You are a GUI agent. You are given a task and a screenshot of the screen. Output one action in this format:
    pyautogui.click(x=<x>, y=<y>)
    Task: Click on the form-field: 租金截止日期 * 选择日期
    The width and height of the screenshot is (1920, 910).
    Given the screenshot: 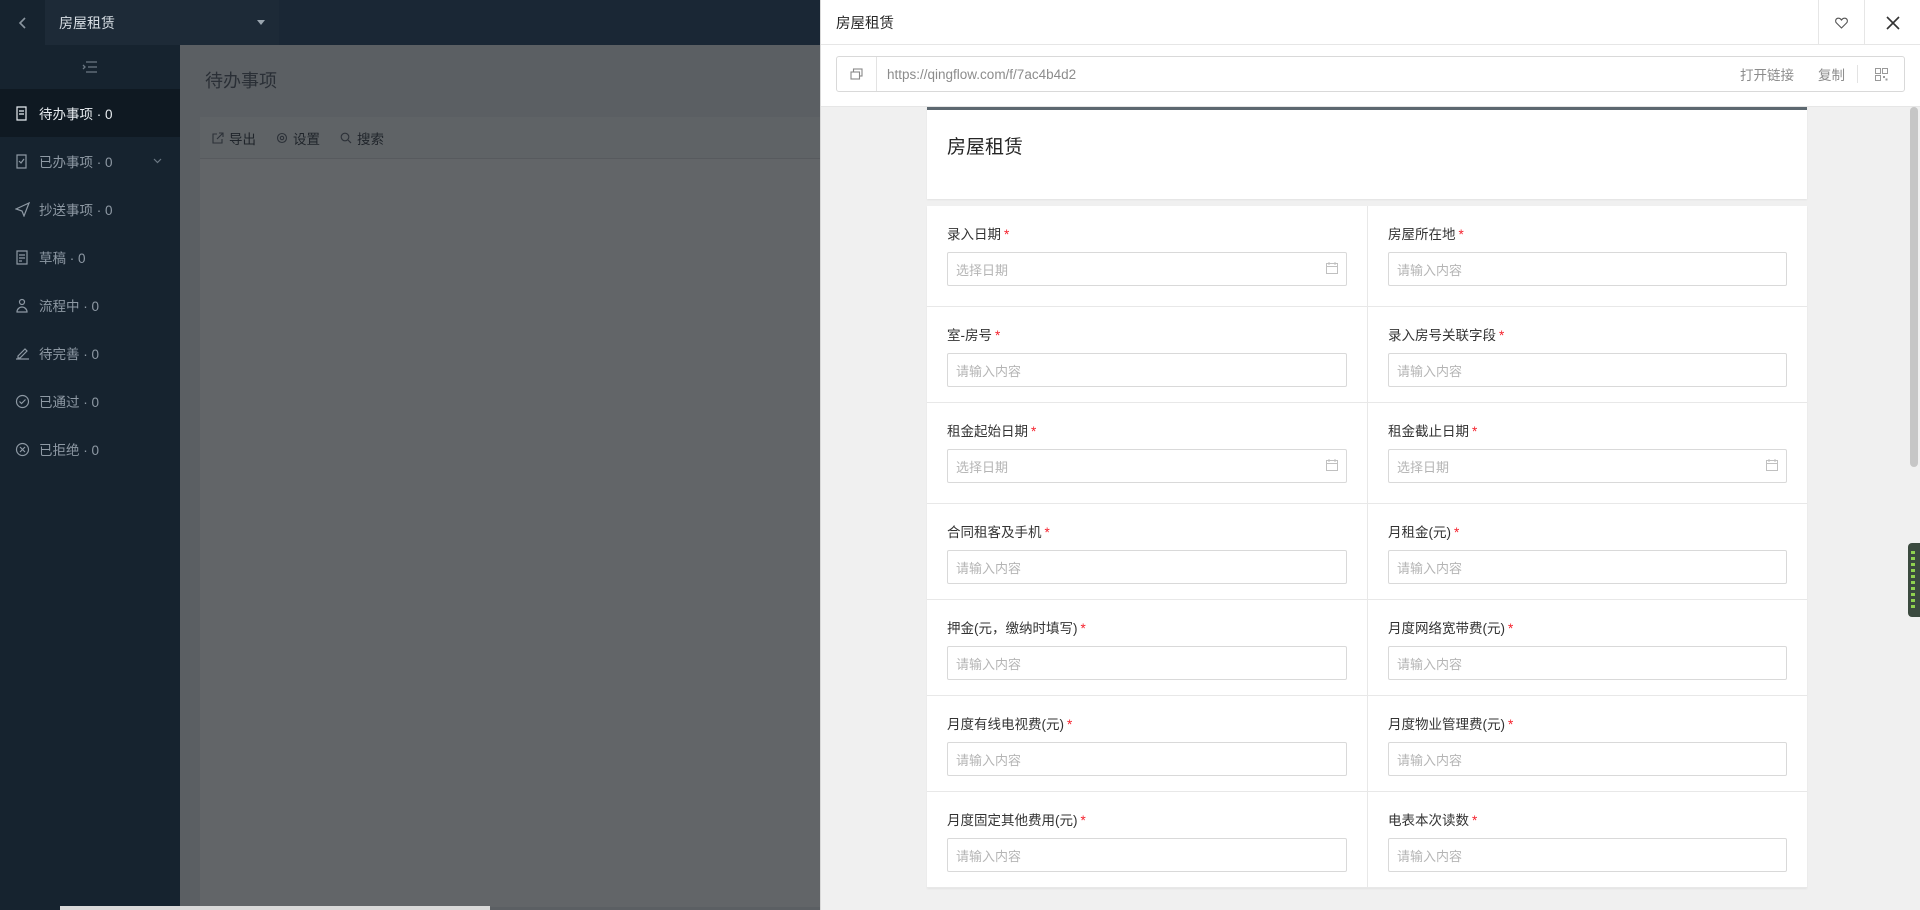 What is the action you would take?
    pyautogui.click(x=1587, y=453)
    